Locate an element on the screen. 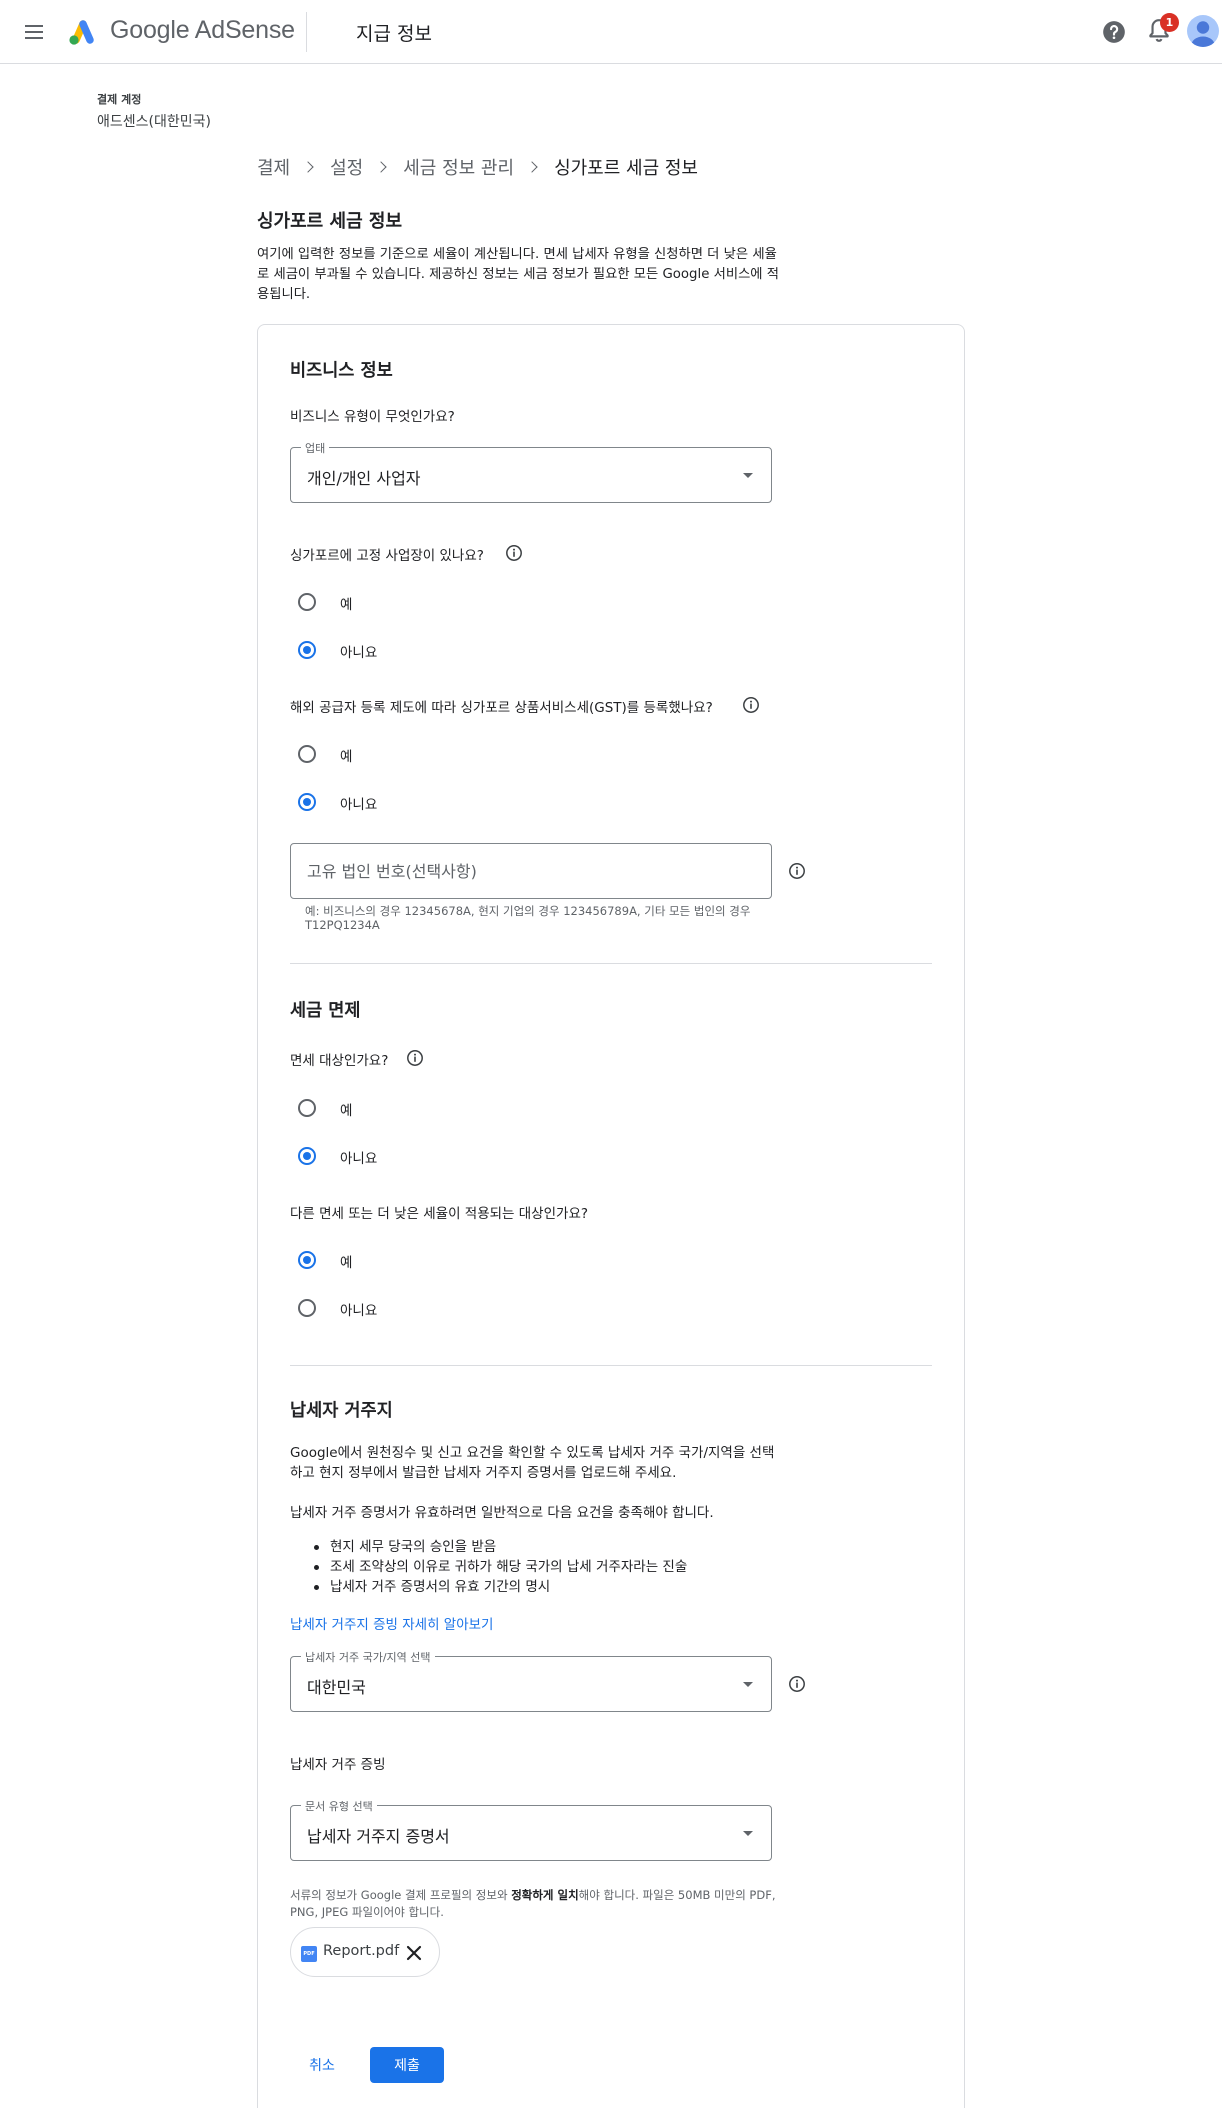 This screenshot has width=1222, height=2108. pdf-file-icon: PDF is located at coordinates (309, 1954).